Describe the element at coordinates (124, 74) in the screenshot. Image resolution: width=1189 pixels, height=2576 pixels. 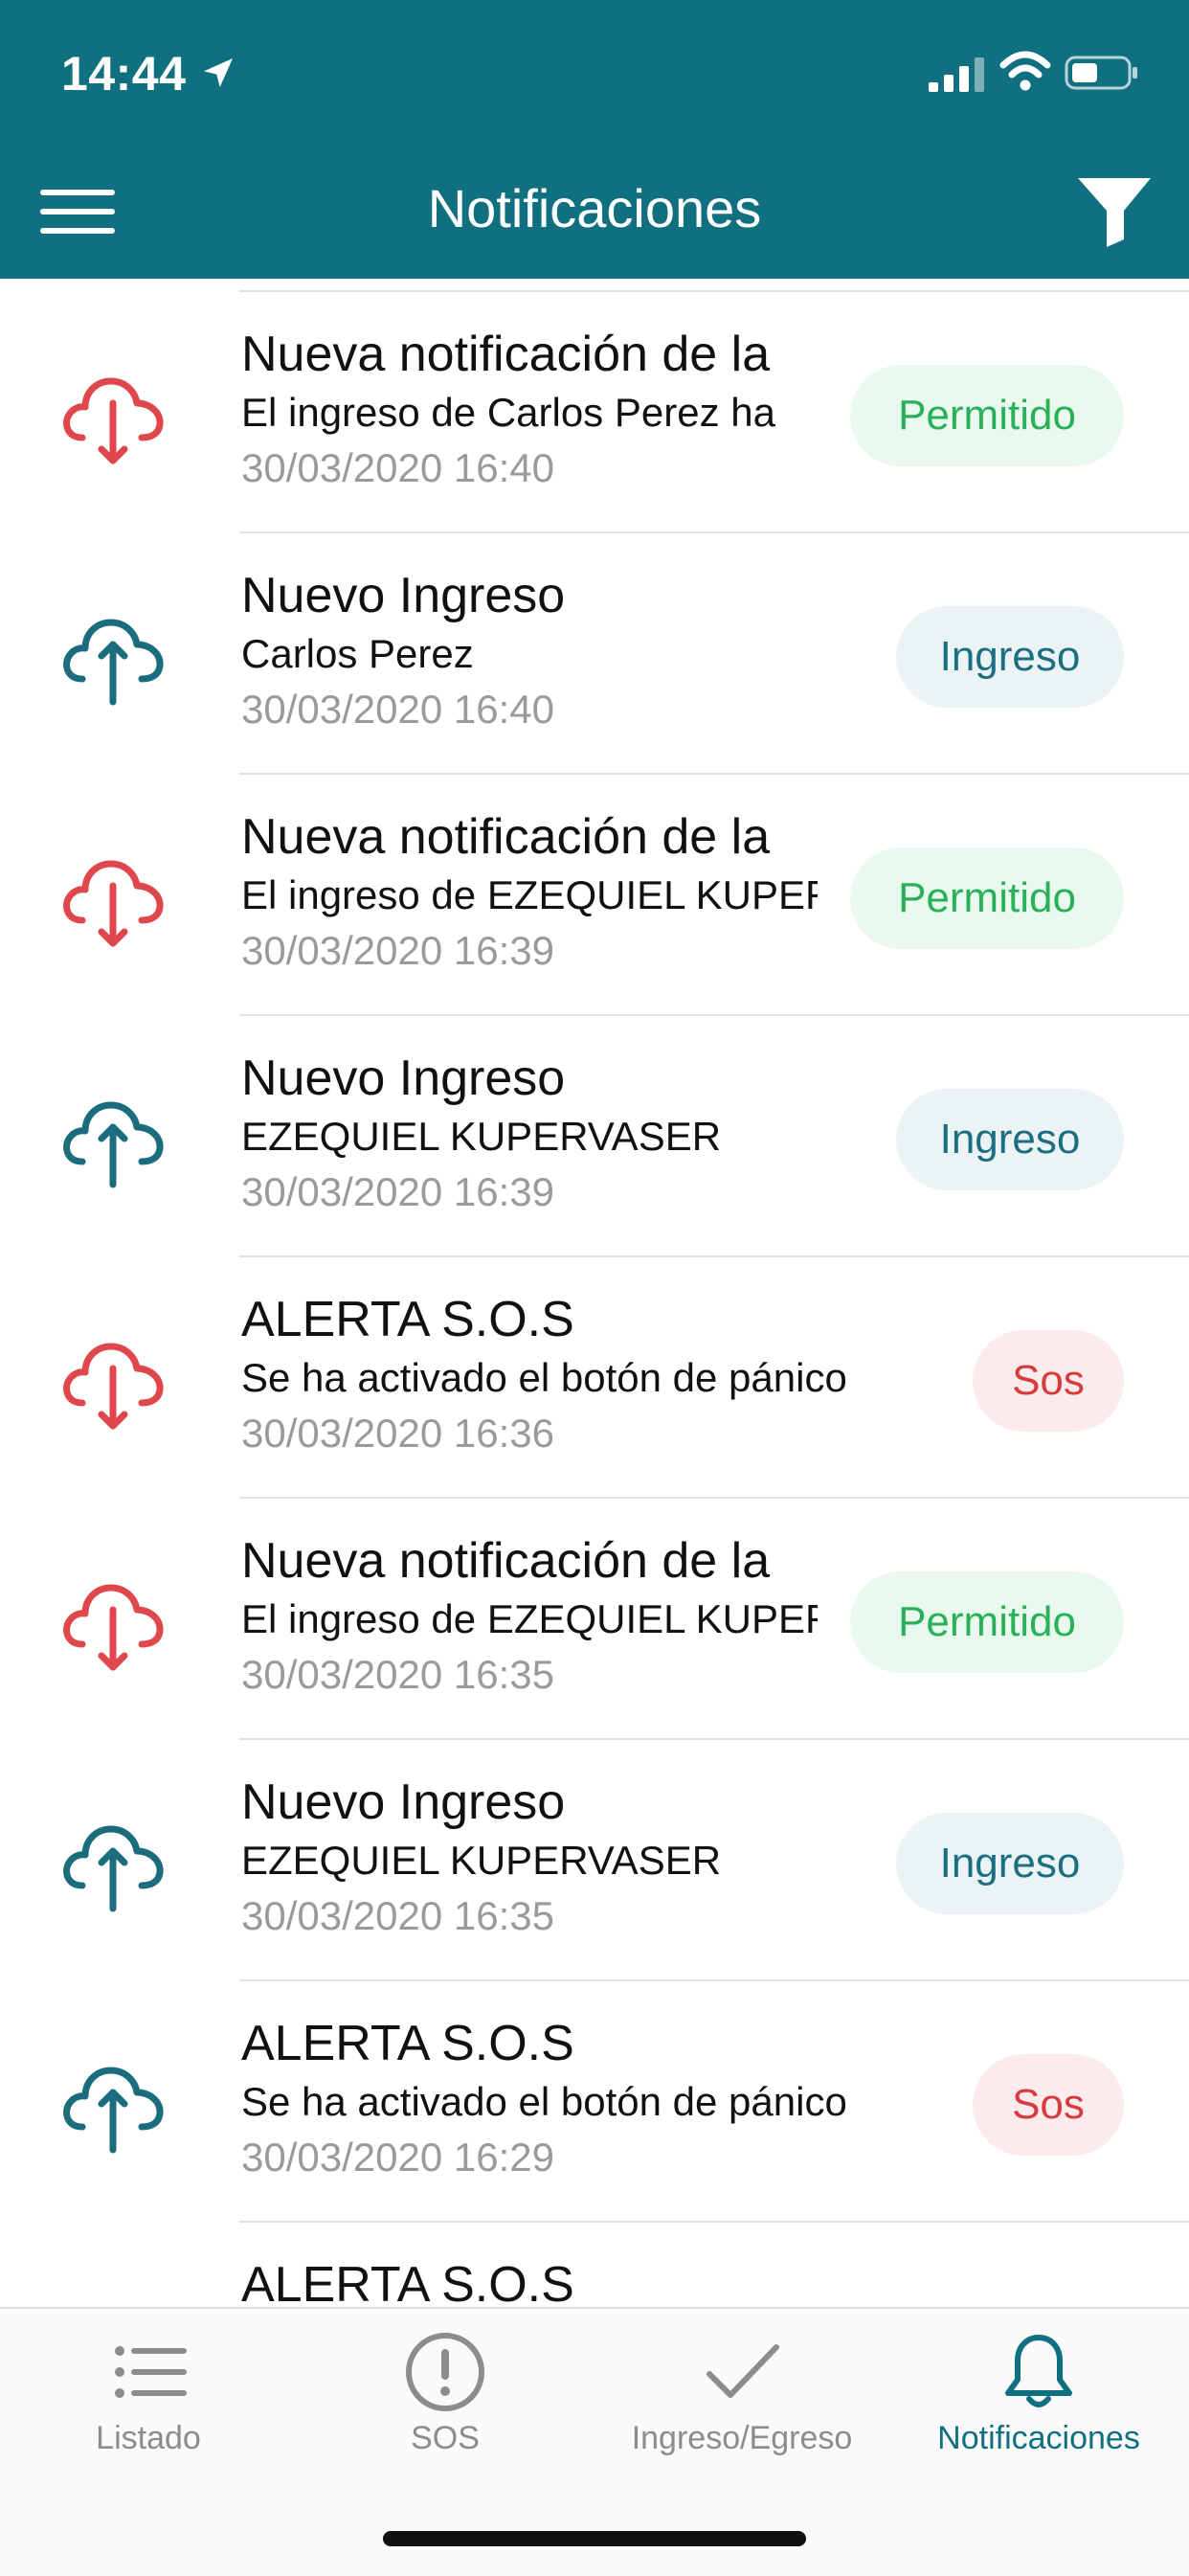
I see `status-time: 14:44` at that location.